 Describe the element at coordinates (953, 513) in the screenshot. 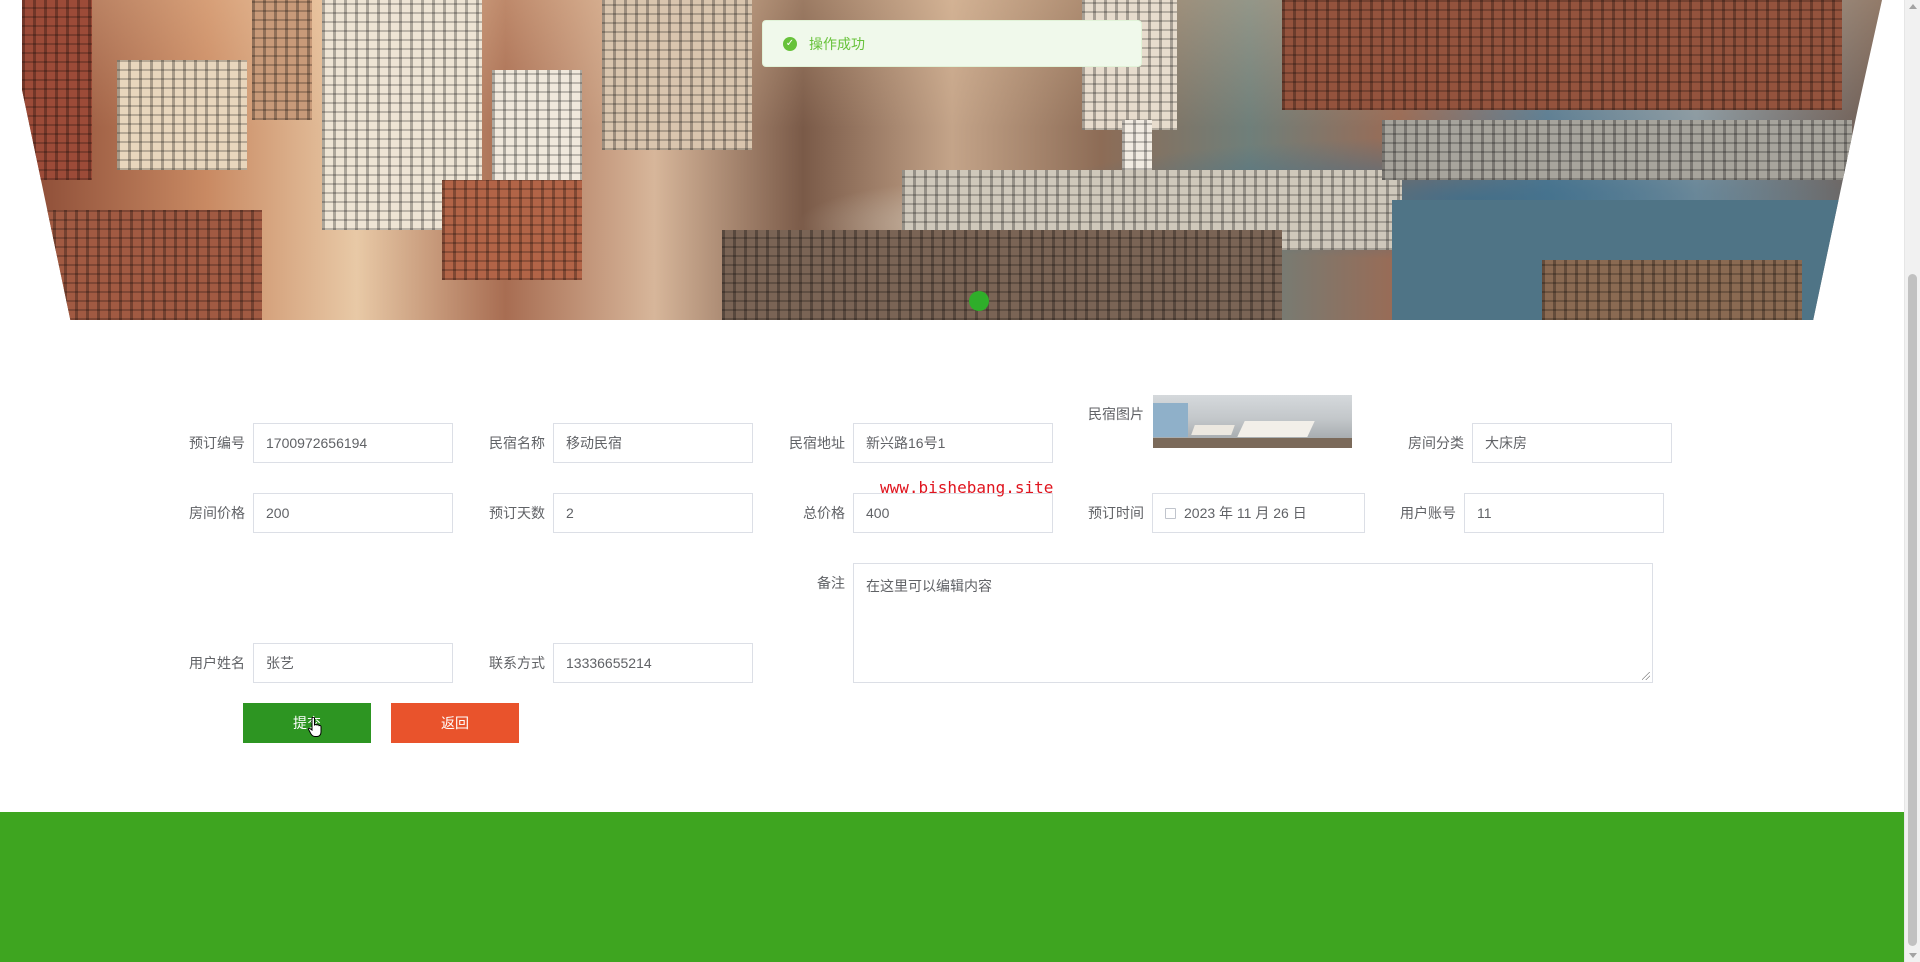

I see `total-price-input: 400` at that location.